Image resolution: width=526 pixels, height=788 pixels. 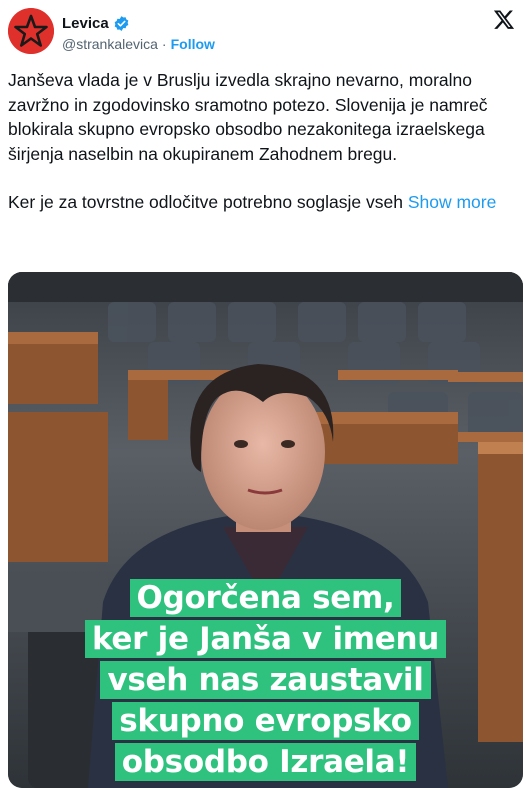 I want to click on show-more-link: Show more, so click(x=452, y=202).